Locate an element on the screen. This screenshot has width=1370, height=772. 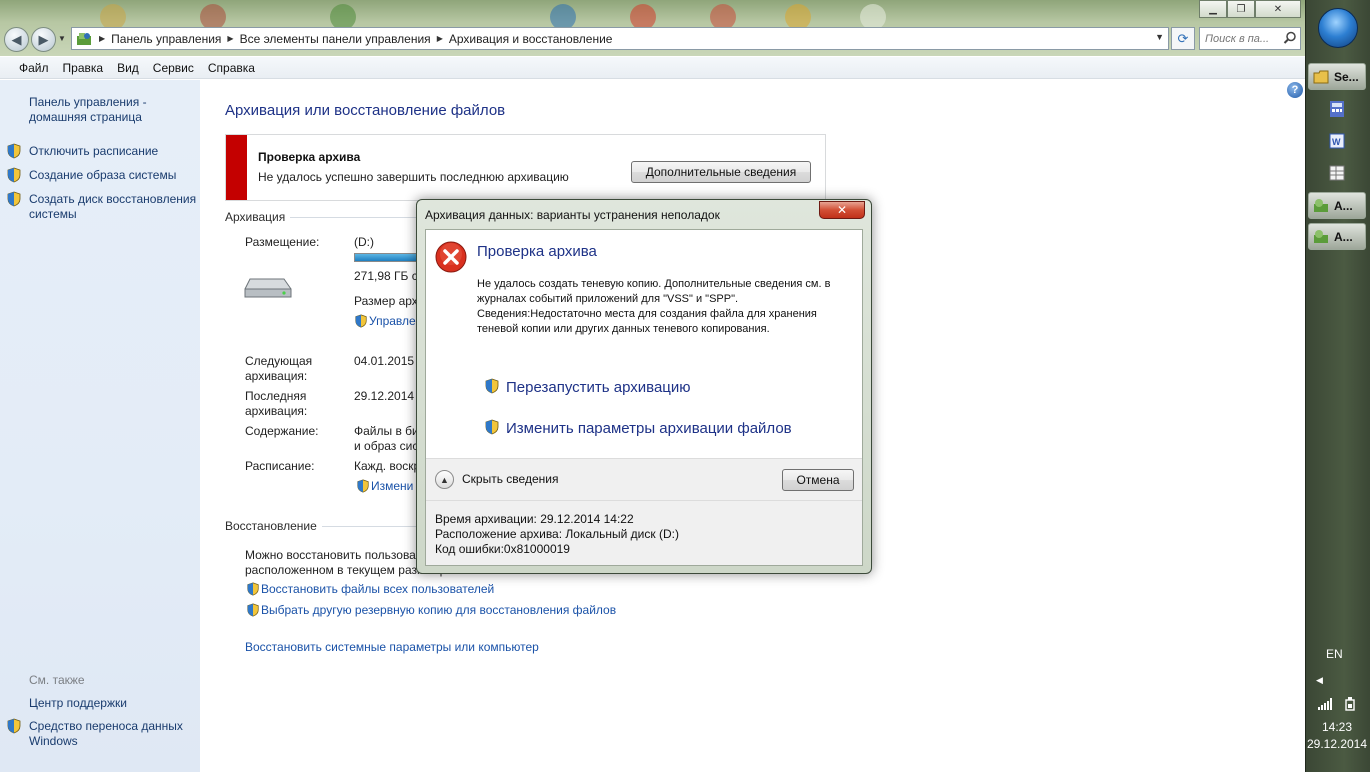
manage-space-link: Управле is located at coordinates (392, 321).